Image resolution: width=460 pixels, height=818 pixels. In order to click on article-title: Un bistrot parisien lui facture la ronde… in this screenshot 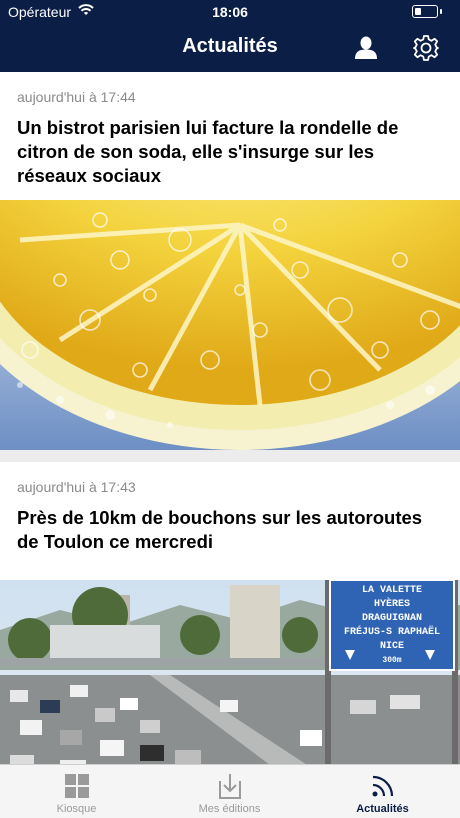, I will do `click(227, 152)`.